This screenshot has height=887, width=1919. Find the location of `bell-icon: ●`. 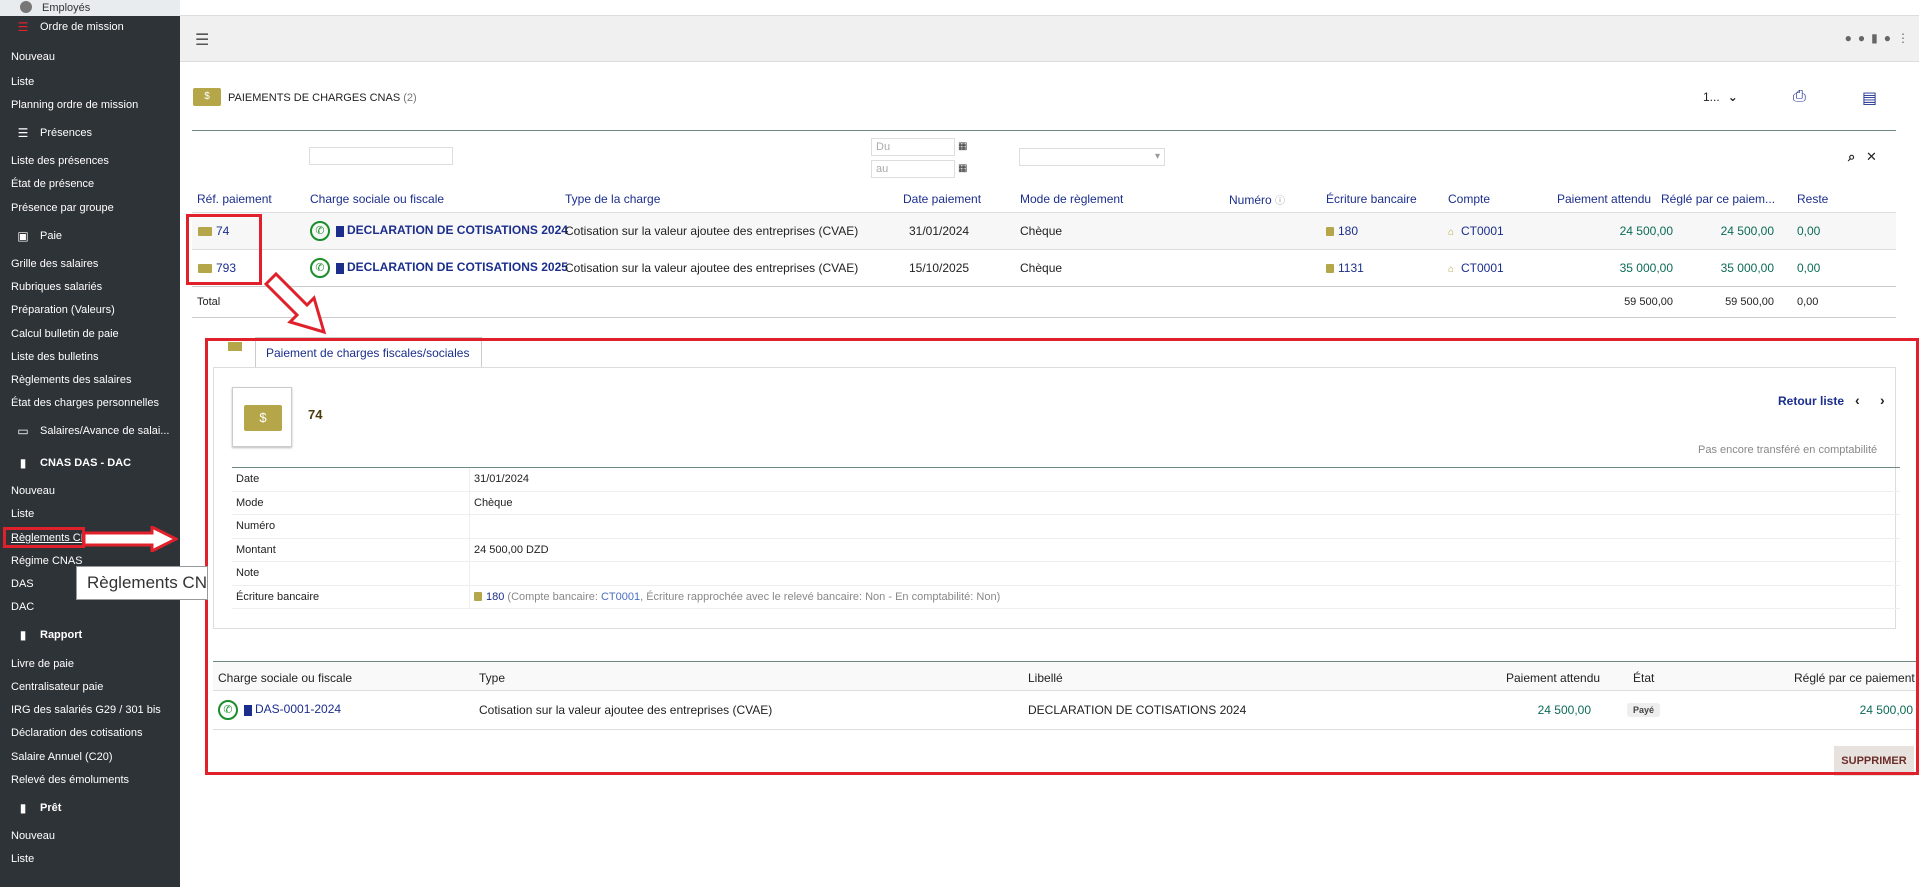

bell-icon: ● is located at coordinates (1848, 38).